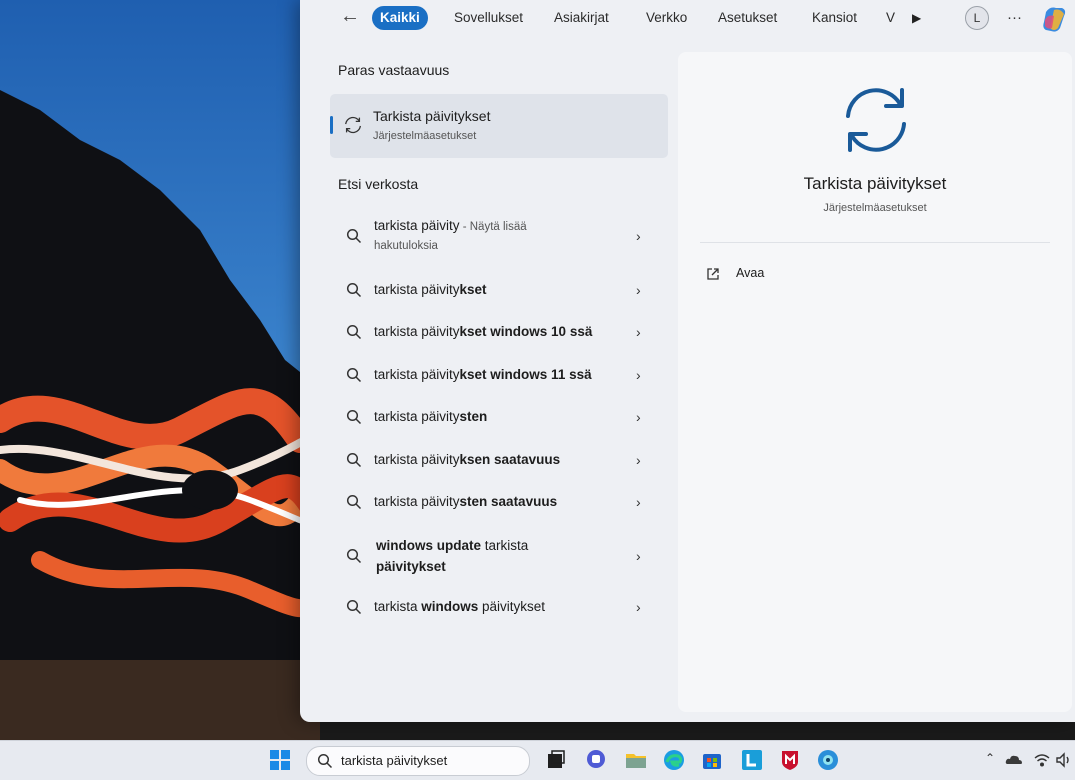 The height and width of the screenshot is (780, 1075). Describe the element at coordinates (350, 16) in the screenshot. I see `back-arrow-icon: ←` at that location.